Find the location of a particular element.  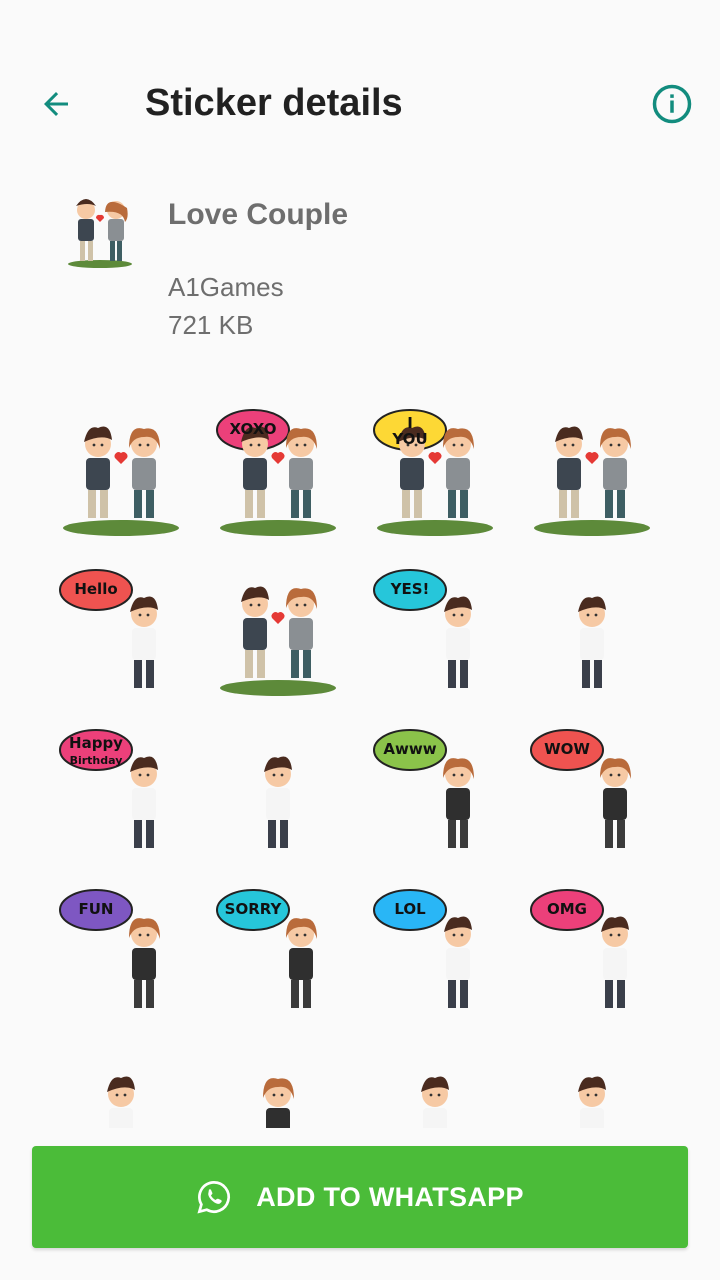

sticker-text: Birthday is located at coordinates (95, 760).